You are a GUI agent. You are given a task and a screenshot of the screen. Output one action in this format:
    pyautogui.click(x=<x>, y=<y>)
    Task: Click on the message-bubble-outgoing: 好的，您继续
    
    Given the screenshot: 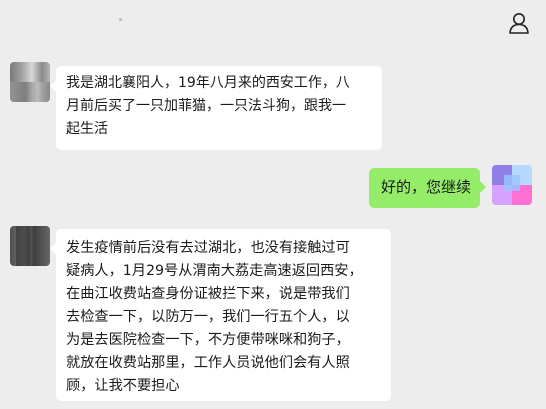 What is the action you would take?
    pyautogui.click(x=427, y=188)
    